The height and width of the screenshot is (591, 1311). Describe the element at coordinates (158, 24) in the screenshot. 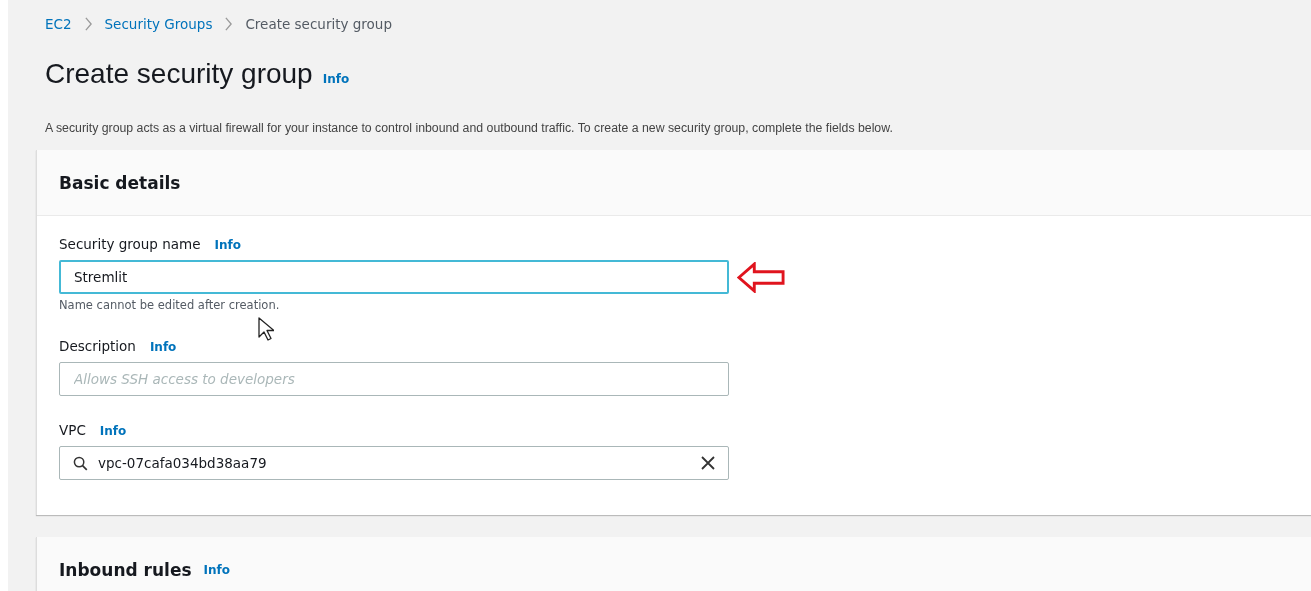

I see `breadcrumb-link: Security Groups` at that location.